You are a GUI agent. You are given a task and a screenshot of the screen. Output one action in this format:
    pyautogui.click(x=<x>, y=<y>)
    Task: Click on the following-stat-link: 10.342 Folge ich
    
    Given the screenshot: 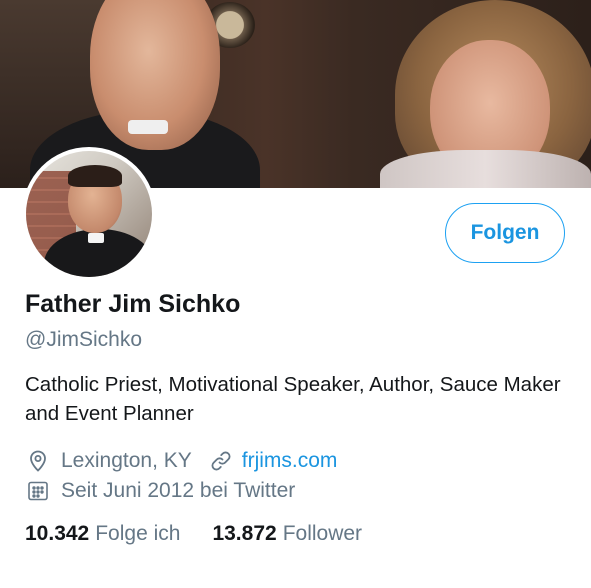 What is the action you would take?
    pyautogui.click(x=102, y=534)
    